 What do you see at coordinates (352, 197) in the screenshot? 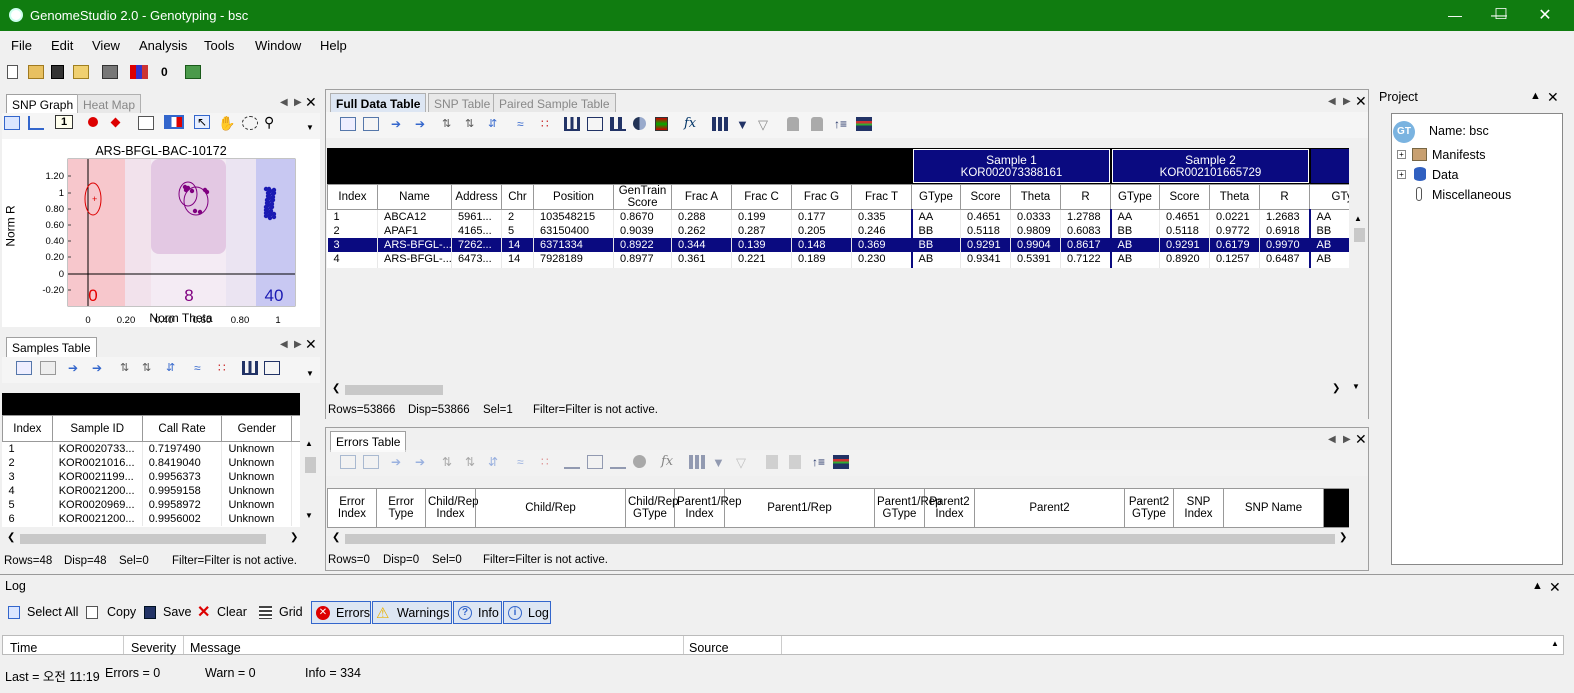
I see `col-header: Index` at bounding box center [352, 197].